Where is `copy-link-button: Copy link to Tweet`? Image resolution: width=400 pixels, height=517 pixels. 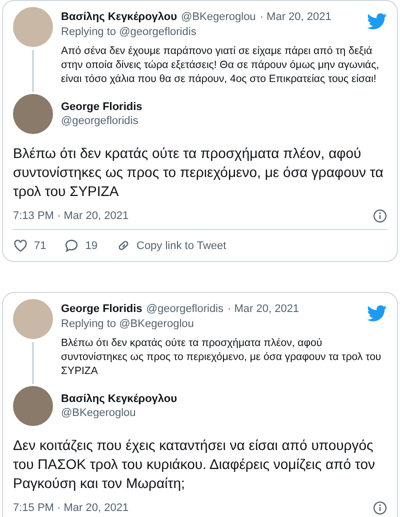
copy-link-button: Copy link to Tweet is located at coordinates (171, 245).